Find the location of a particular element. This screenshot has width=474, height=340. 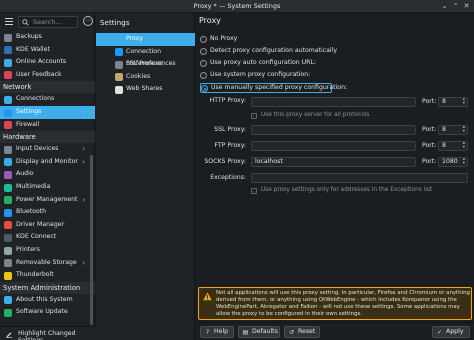

sidebar-scrollbar is located at coordinates (91, 180).